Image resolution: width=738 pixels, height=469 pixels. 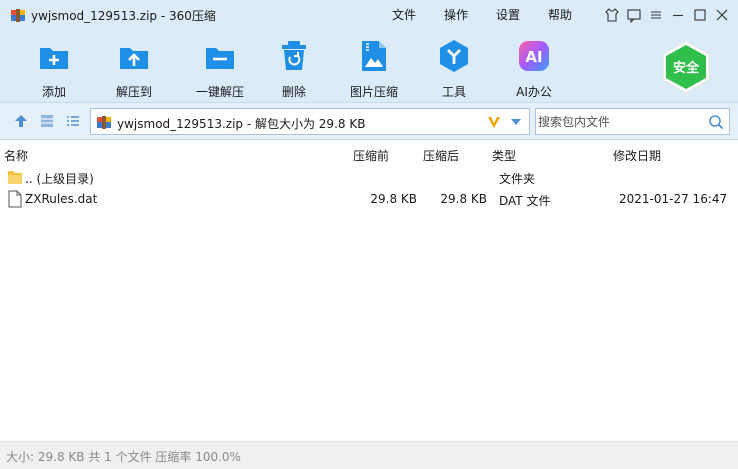 What do you see at coordinates (59, 179) in the screenshot?
I see `file-name: .. (上级目录)` at bounding box center [59, 179].